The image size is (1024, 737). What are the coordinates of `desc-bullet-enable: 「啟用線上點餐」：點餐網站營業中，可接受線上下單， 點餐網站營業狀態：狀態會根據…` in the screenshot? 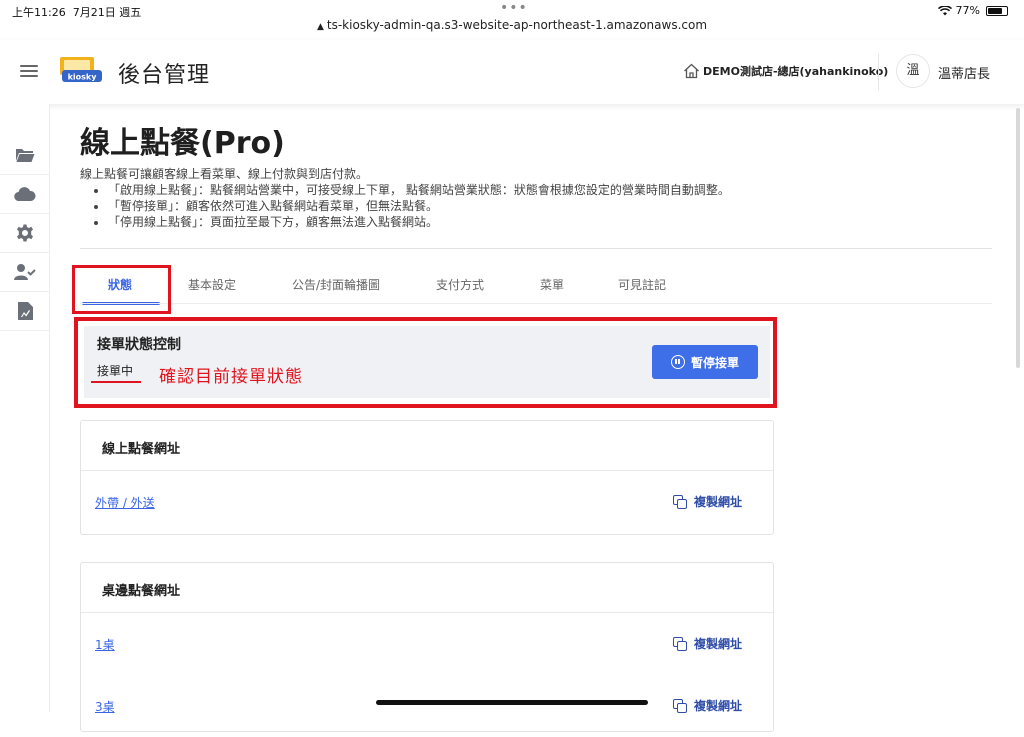 It's located at (544, 190).